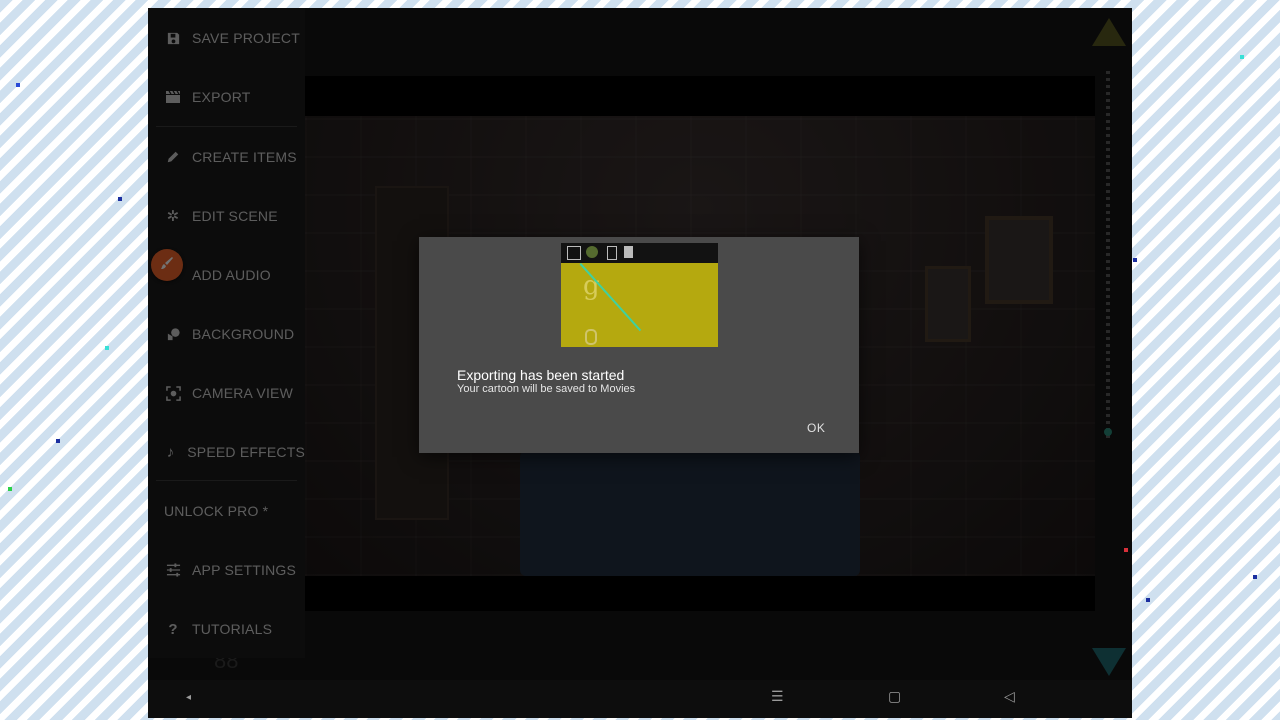 The height and width of the screenshot is (720, 1280). What do you see at coordinates (226, 97) in the screenshot?
I see `menu-export: EXPORT` at bounding box center [226, 97].